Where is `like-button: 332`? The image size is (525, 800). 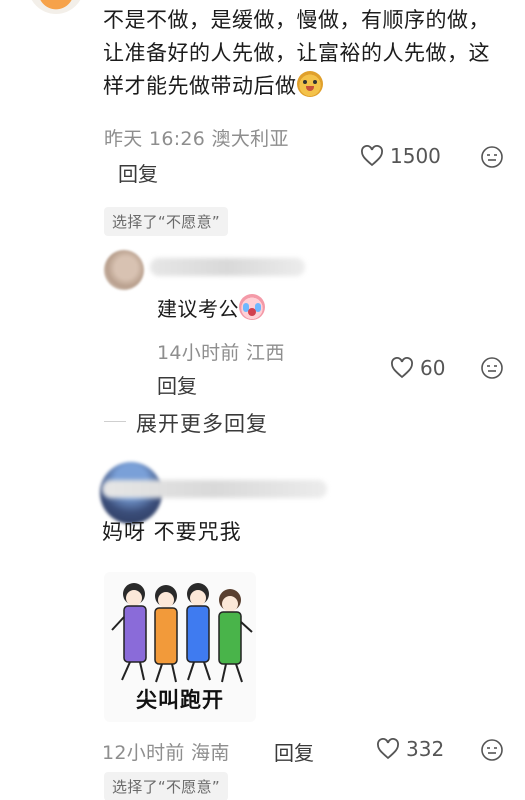 like-button: 332 is located at coordinates (410, 749).